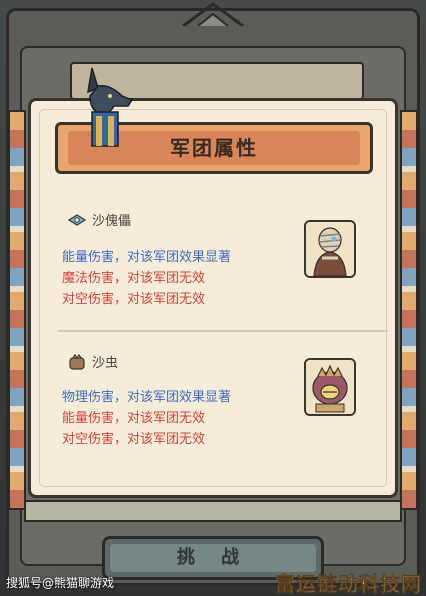 The width and height of the screenshot is (426, 596). What do you see at coordinates (77, 361) in the screenshot?
I see `sandworm-unit-icon` at bounding box center [77, 361].